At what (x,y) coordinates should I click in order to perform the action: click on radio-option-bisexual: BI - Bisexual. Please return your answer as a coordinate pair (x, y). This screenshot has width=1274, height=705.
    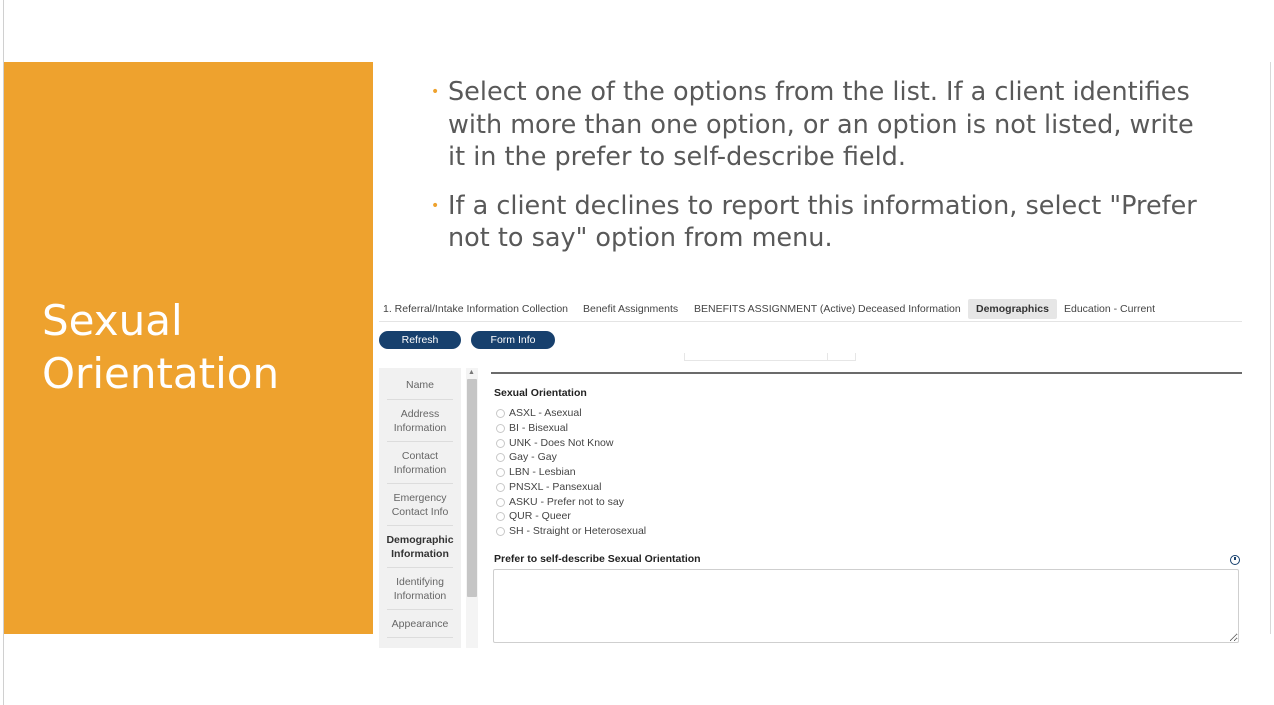
    Looking at the image, I should click on (532, 428).